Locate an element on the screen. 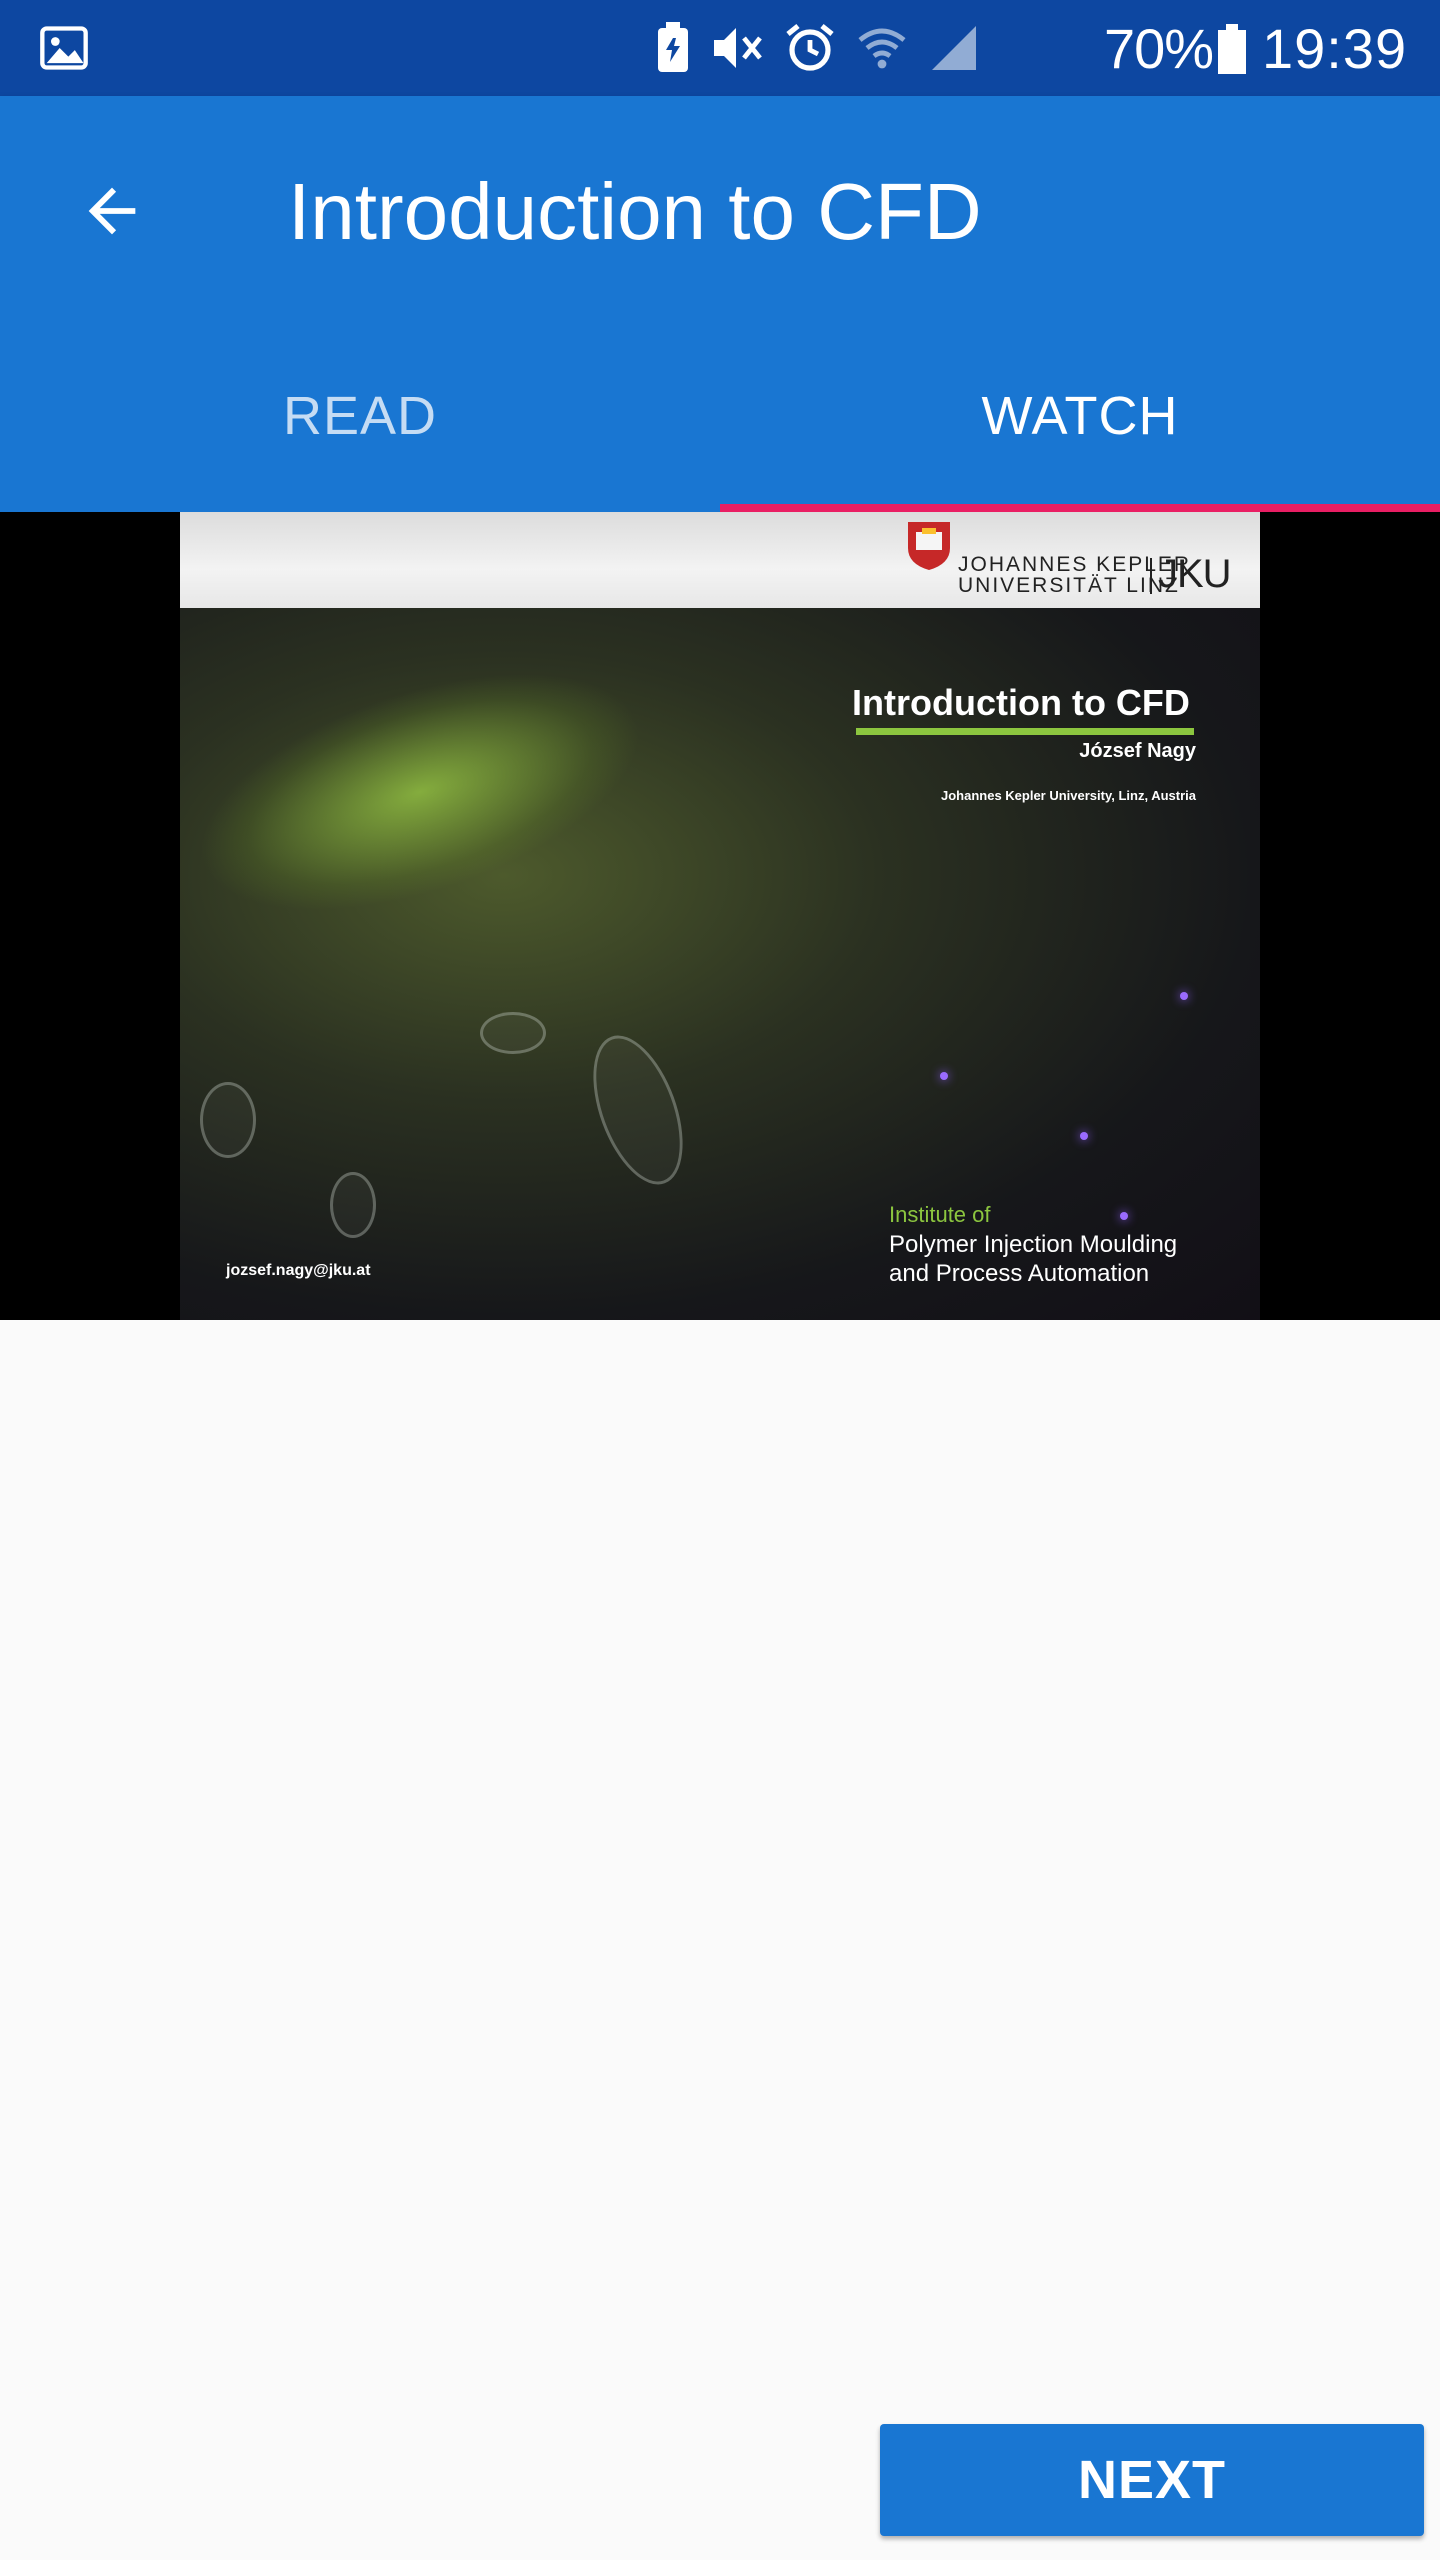  mute-vibrate-icon is located at coordinates (738, 48).